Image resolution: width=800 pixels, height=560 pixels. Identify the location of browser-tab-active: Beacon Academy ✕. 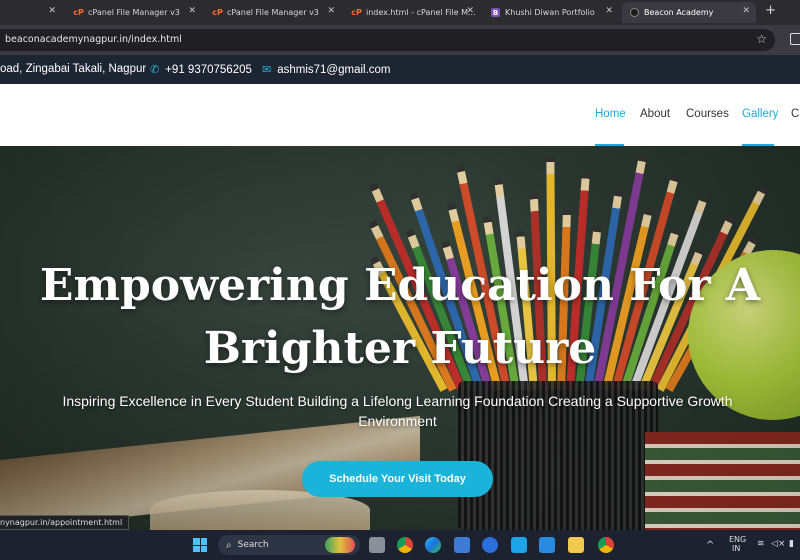
(689, 12).